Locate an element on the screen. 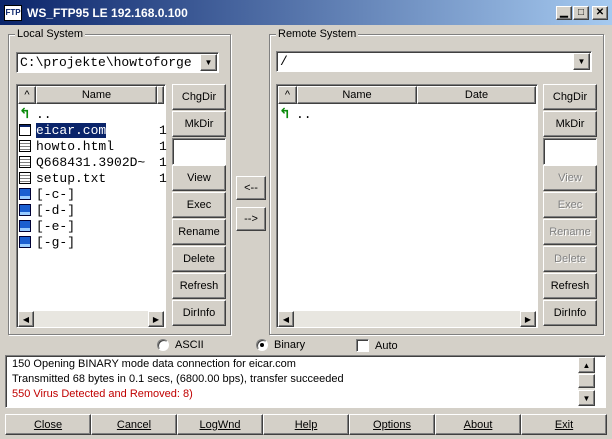  local-chgdir-button: ChgDir is located at coordinates (199, 97).